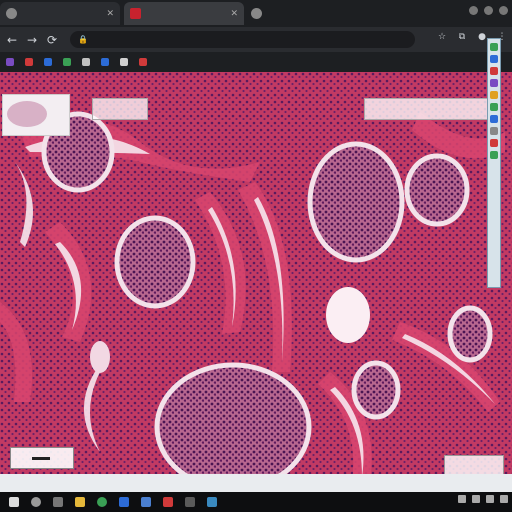 The height and width of the screenshot is (512, 512). Describe the element at coordinates (490, 499) in the screenshot. I see `battery-icon` at that location.